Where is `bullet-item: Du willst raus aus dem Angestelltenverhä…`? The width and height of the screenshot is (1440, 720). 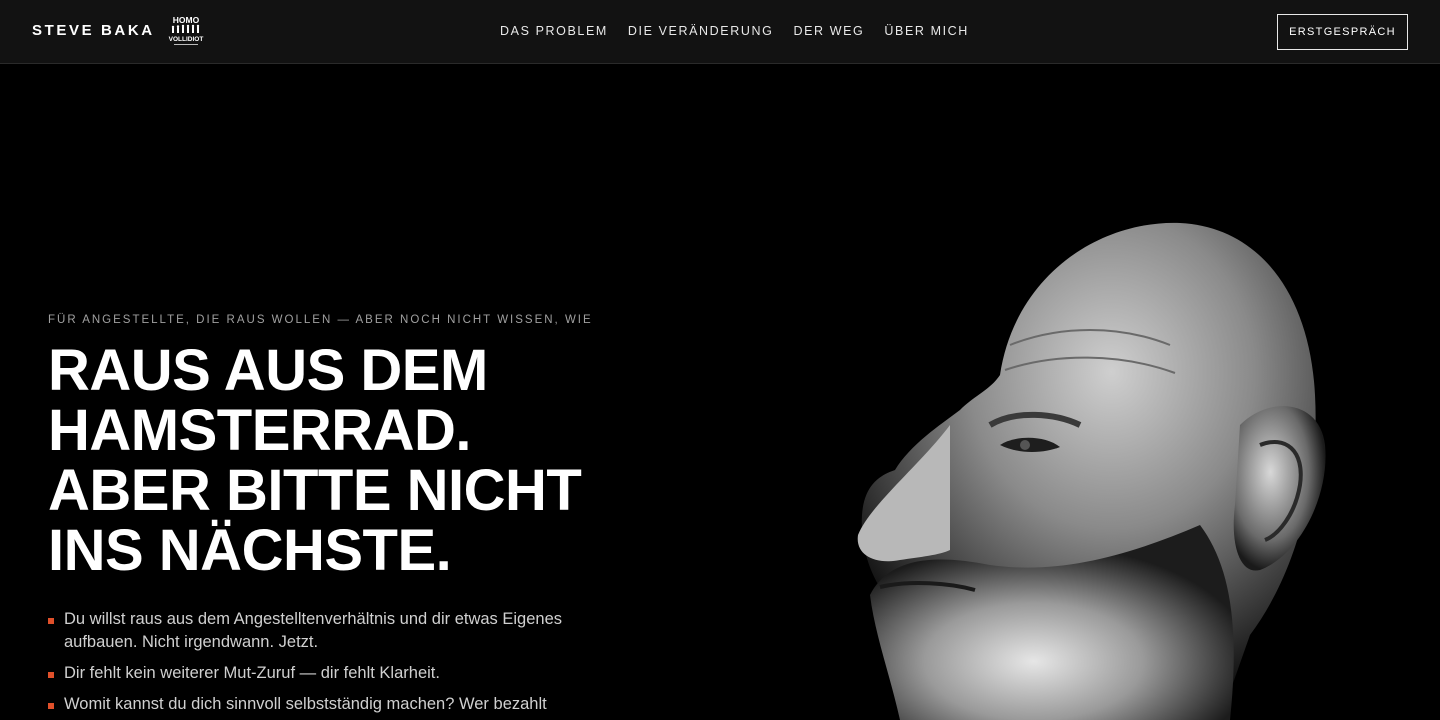 bullet-item: Du willst raus aus dem Angestelltenverhä… is located at coordinates (318, 631).